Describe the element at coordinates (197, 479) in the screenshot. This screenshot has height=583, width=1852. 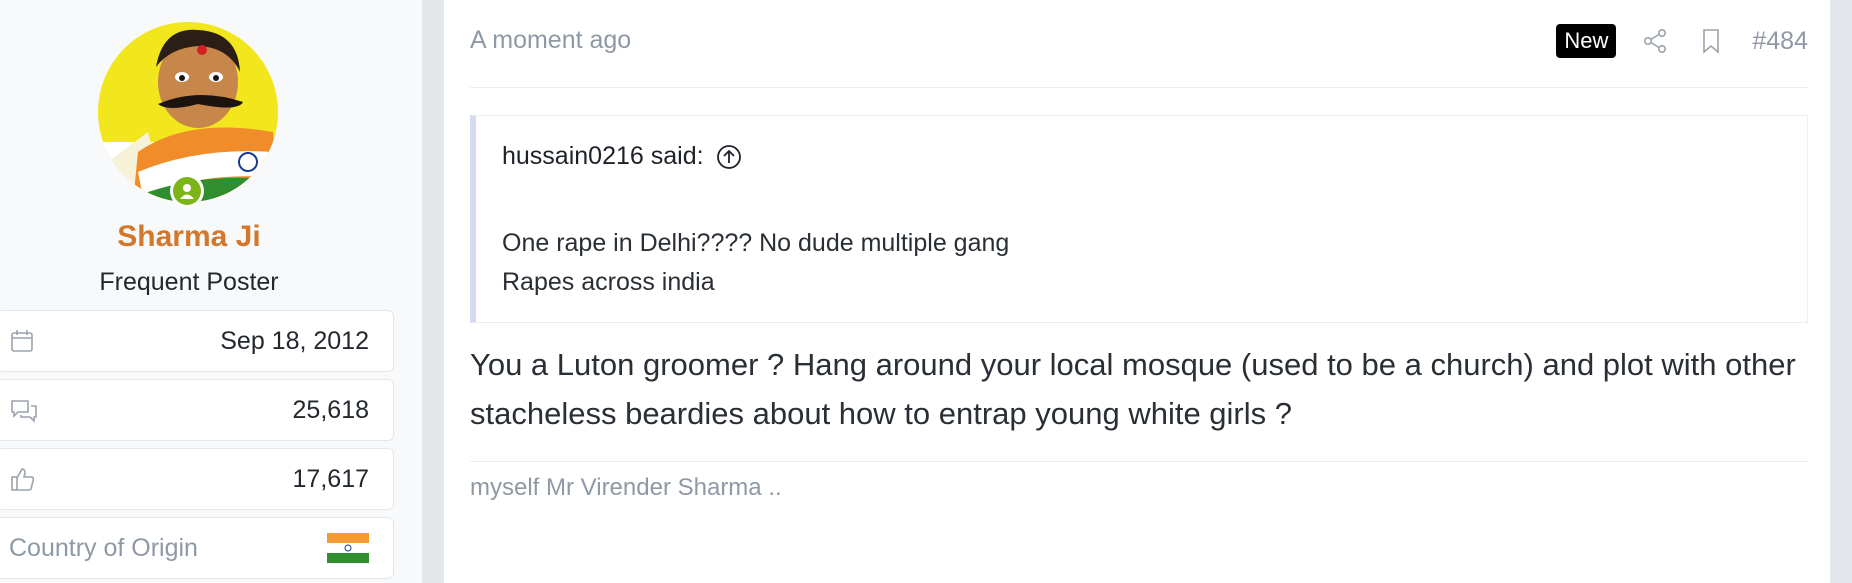
I see `stat-reactions: 17,617` at that location.